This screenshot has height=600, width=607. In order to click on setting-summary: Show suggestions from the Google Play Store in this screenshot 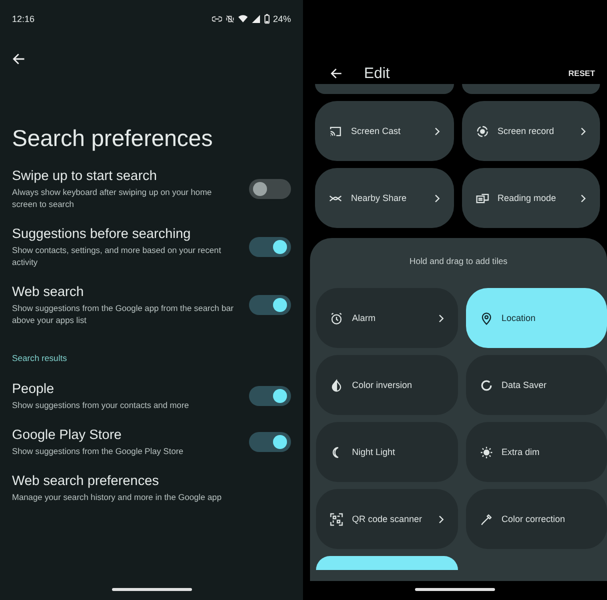, I will do `click(98, 451)`.